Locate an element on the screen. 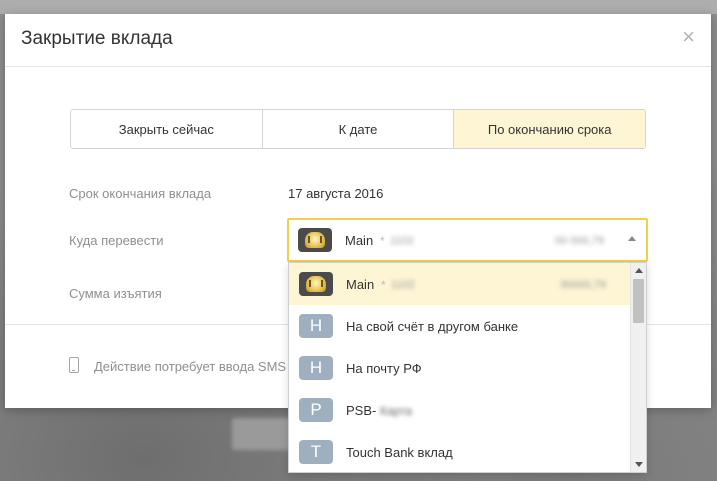  destination-select: Main * 1102 00 000,79 is located at coordinates (467, 240).